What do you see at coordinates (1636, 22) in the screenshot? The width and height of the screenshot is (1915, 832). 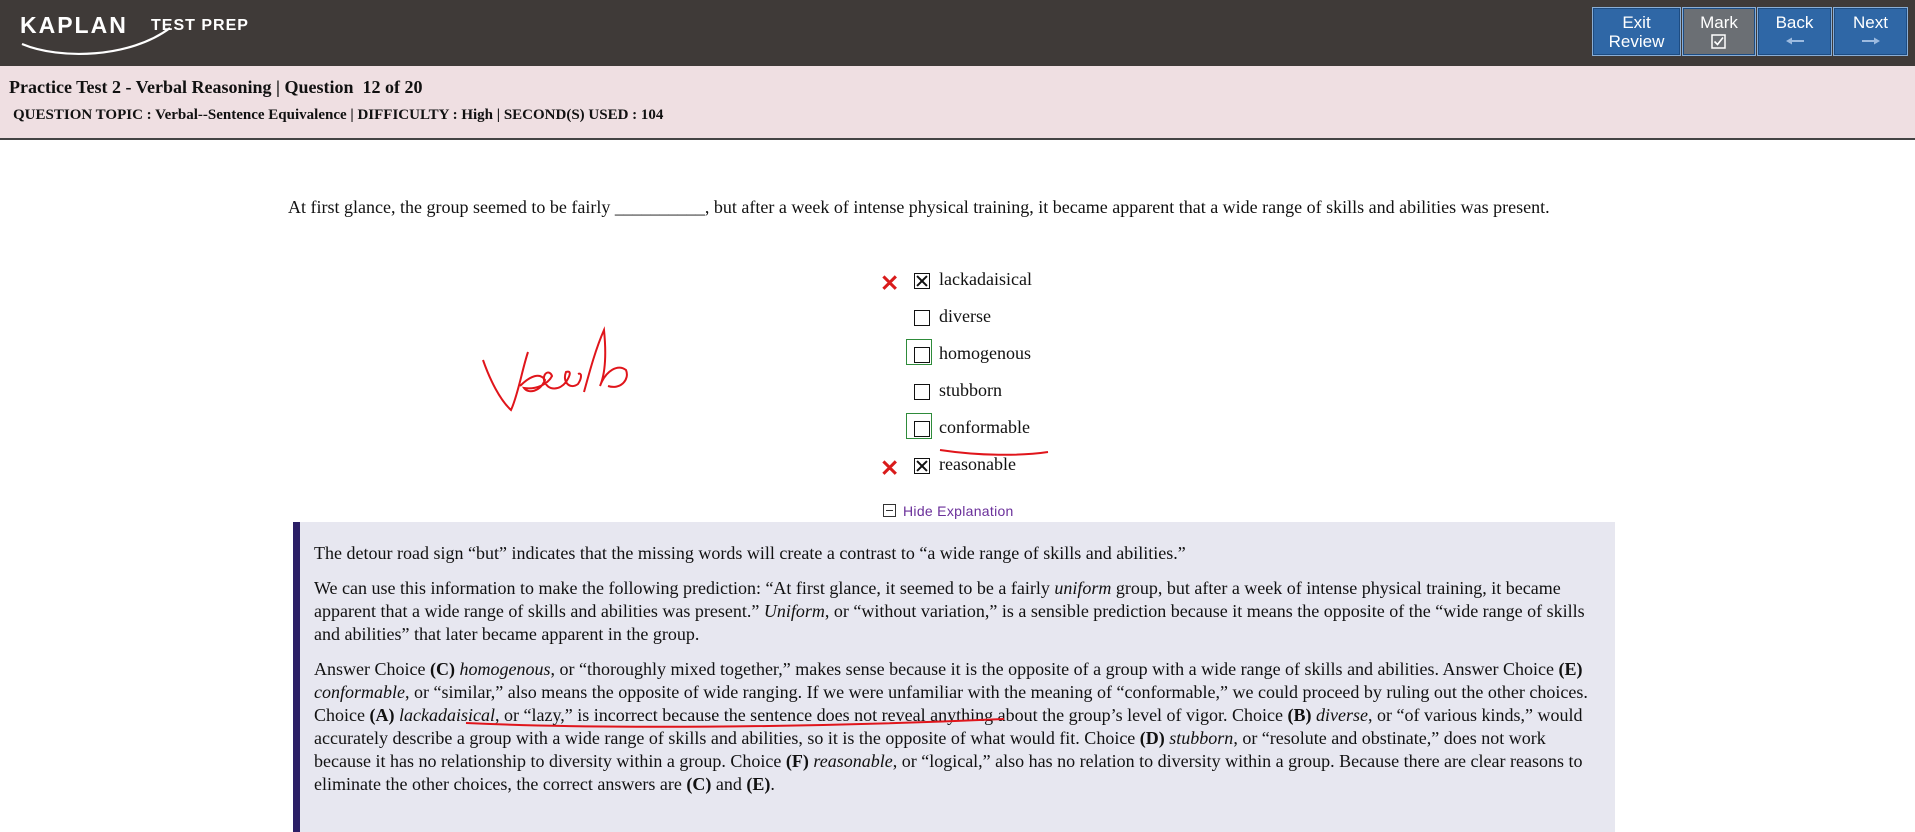 I see `exit-label-line1: Exit` at bounding box center [1636, 22].